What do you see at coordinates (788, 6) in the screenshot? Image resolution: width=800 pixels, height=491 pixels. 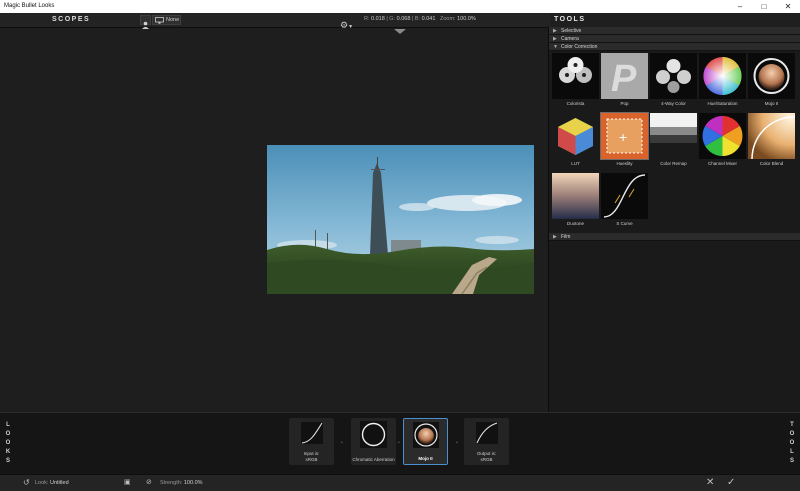 I see `close-window-icon: ✕` at bounding box center [788, 6].